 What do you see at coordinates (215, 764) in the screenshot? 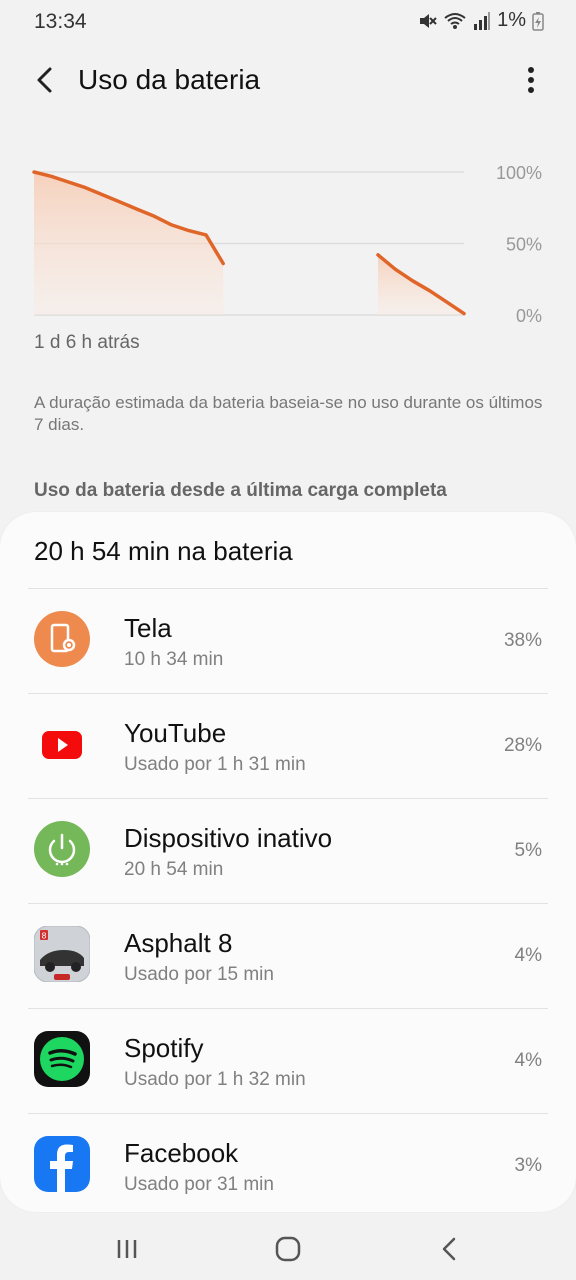
I see `app-usage-time: Usado por 1 h 31 min` at bounding box center [215, 764].